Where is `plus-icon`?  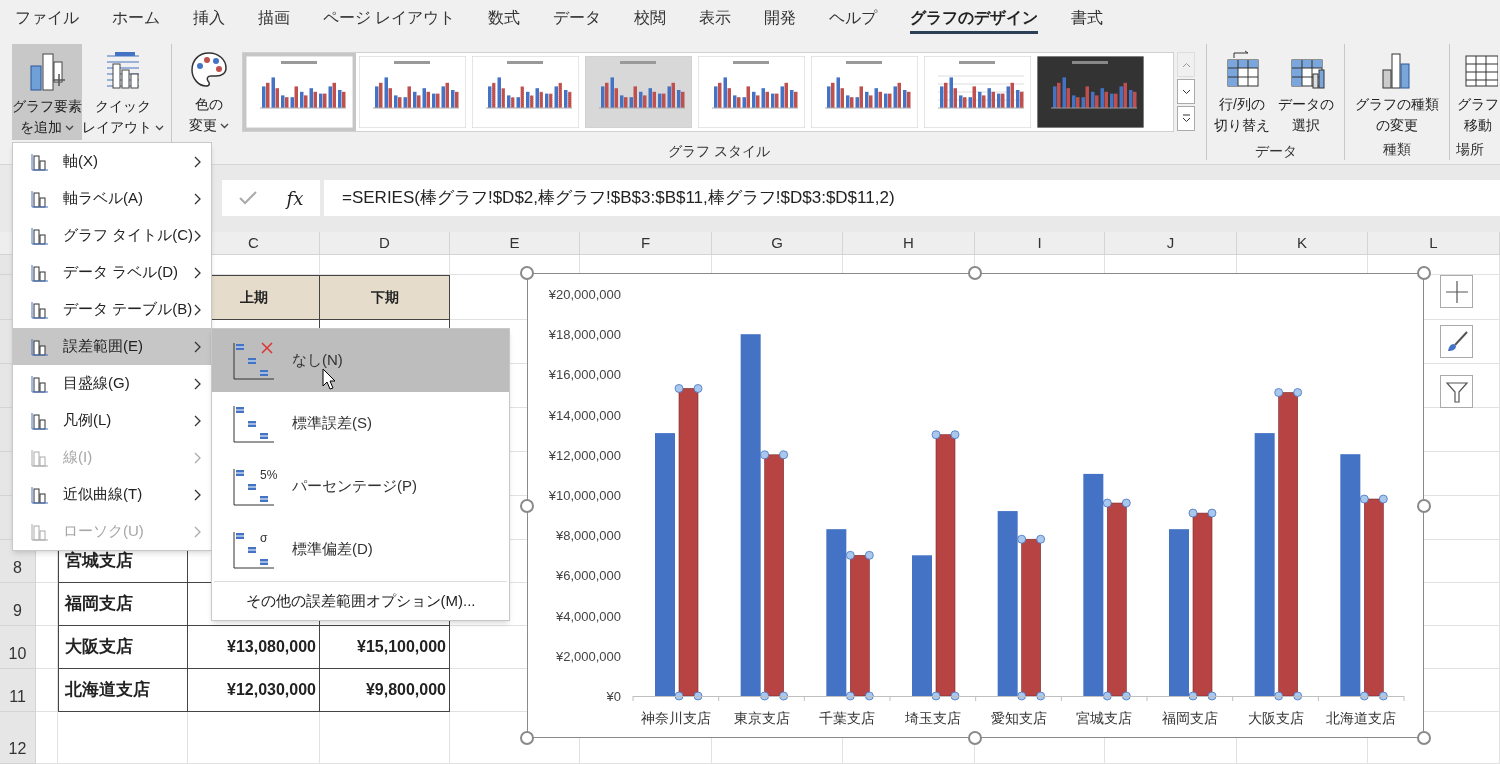
plus-icon is located at coordinates (1456, 291).